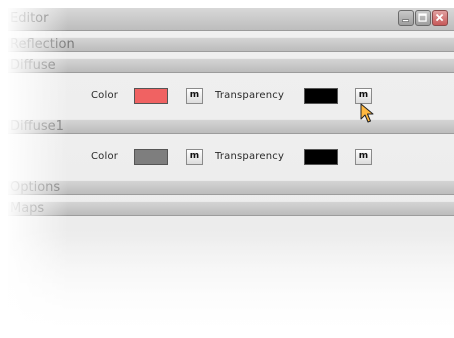  What do you see at coordinates (321, 96) in the screenshot?
I see `diffuse-transparency-swatch` at bounding box center [321, 96].